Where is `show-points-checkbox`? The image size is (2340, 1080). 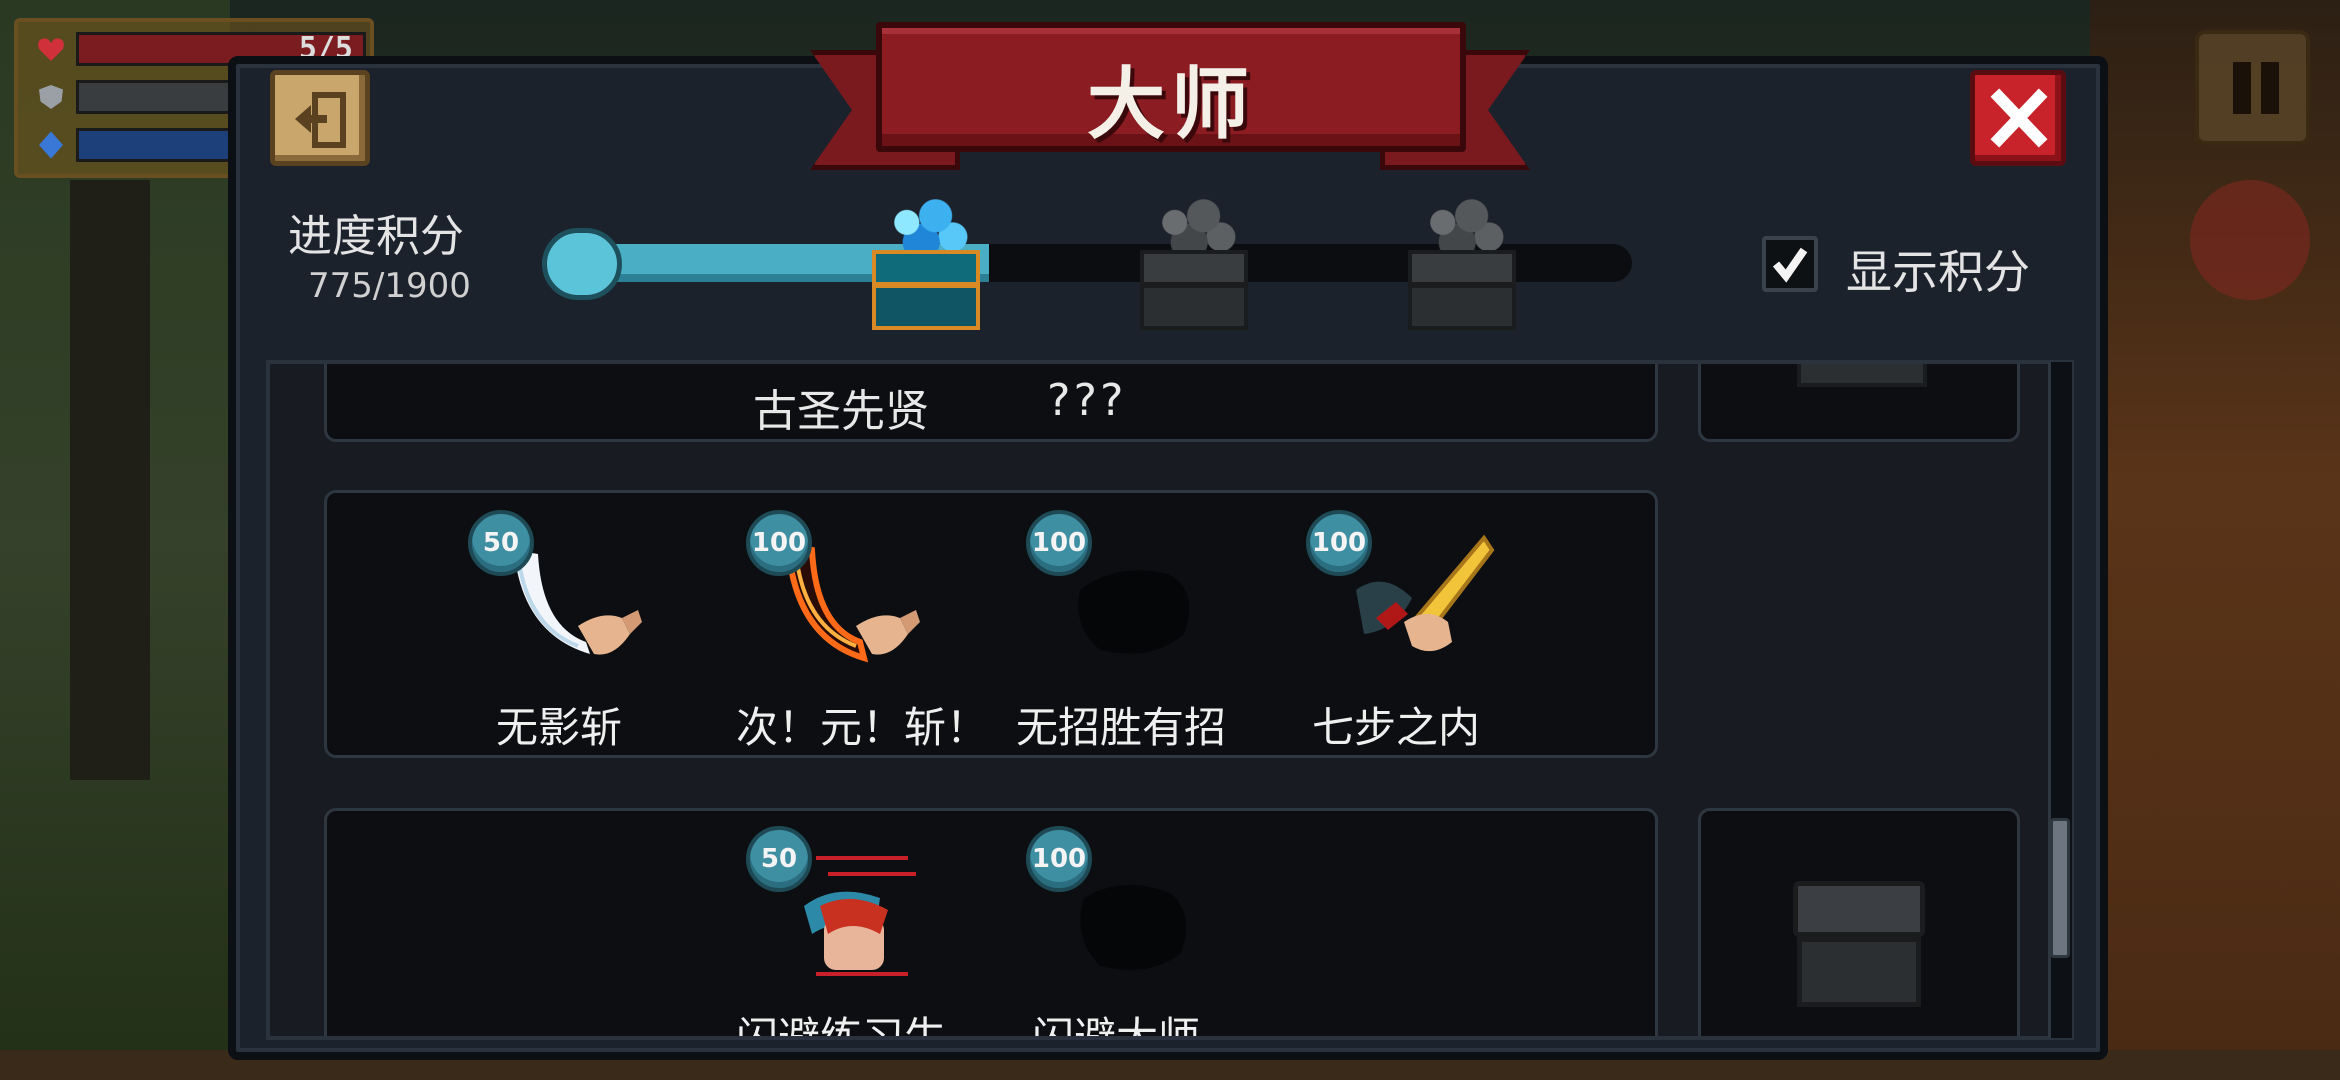
show-points-checkbox is located at coordinates (1790, 264).